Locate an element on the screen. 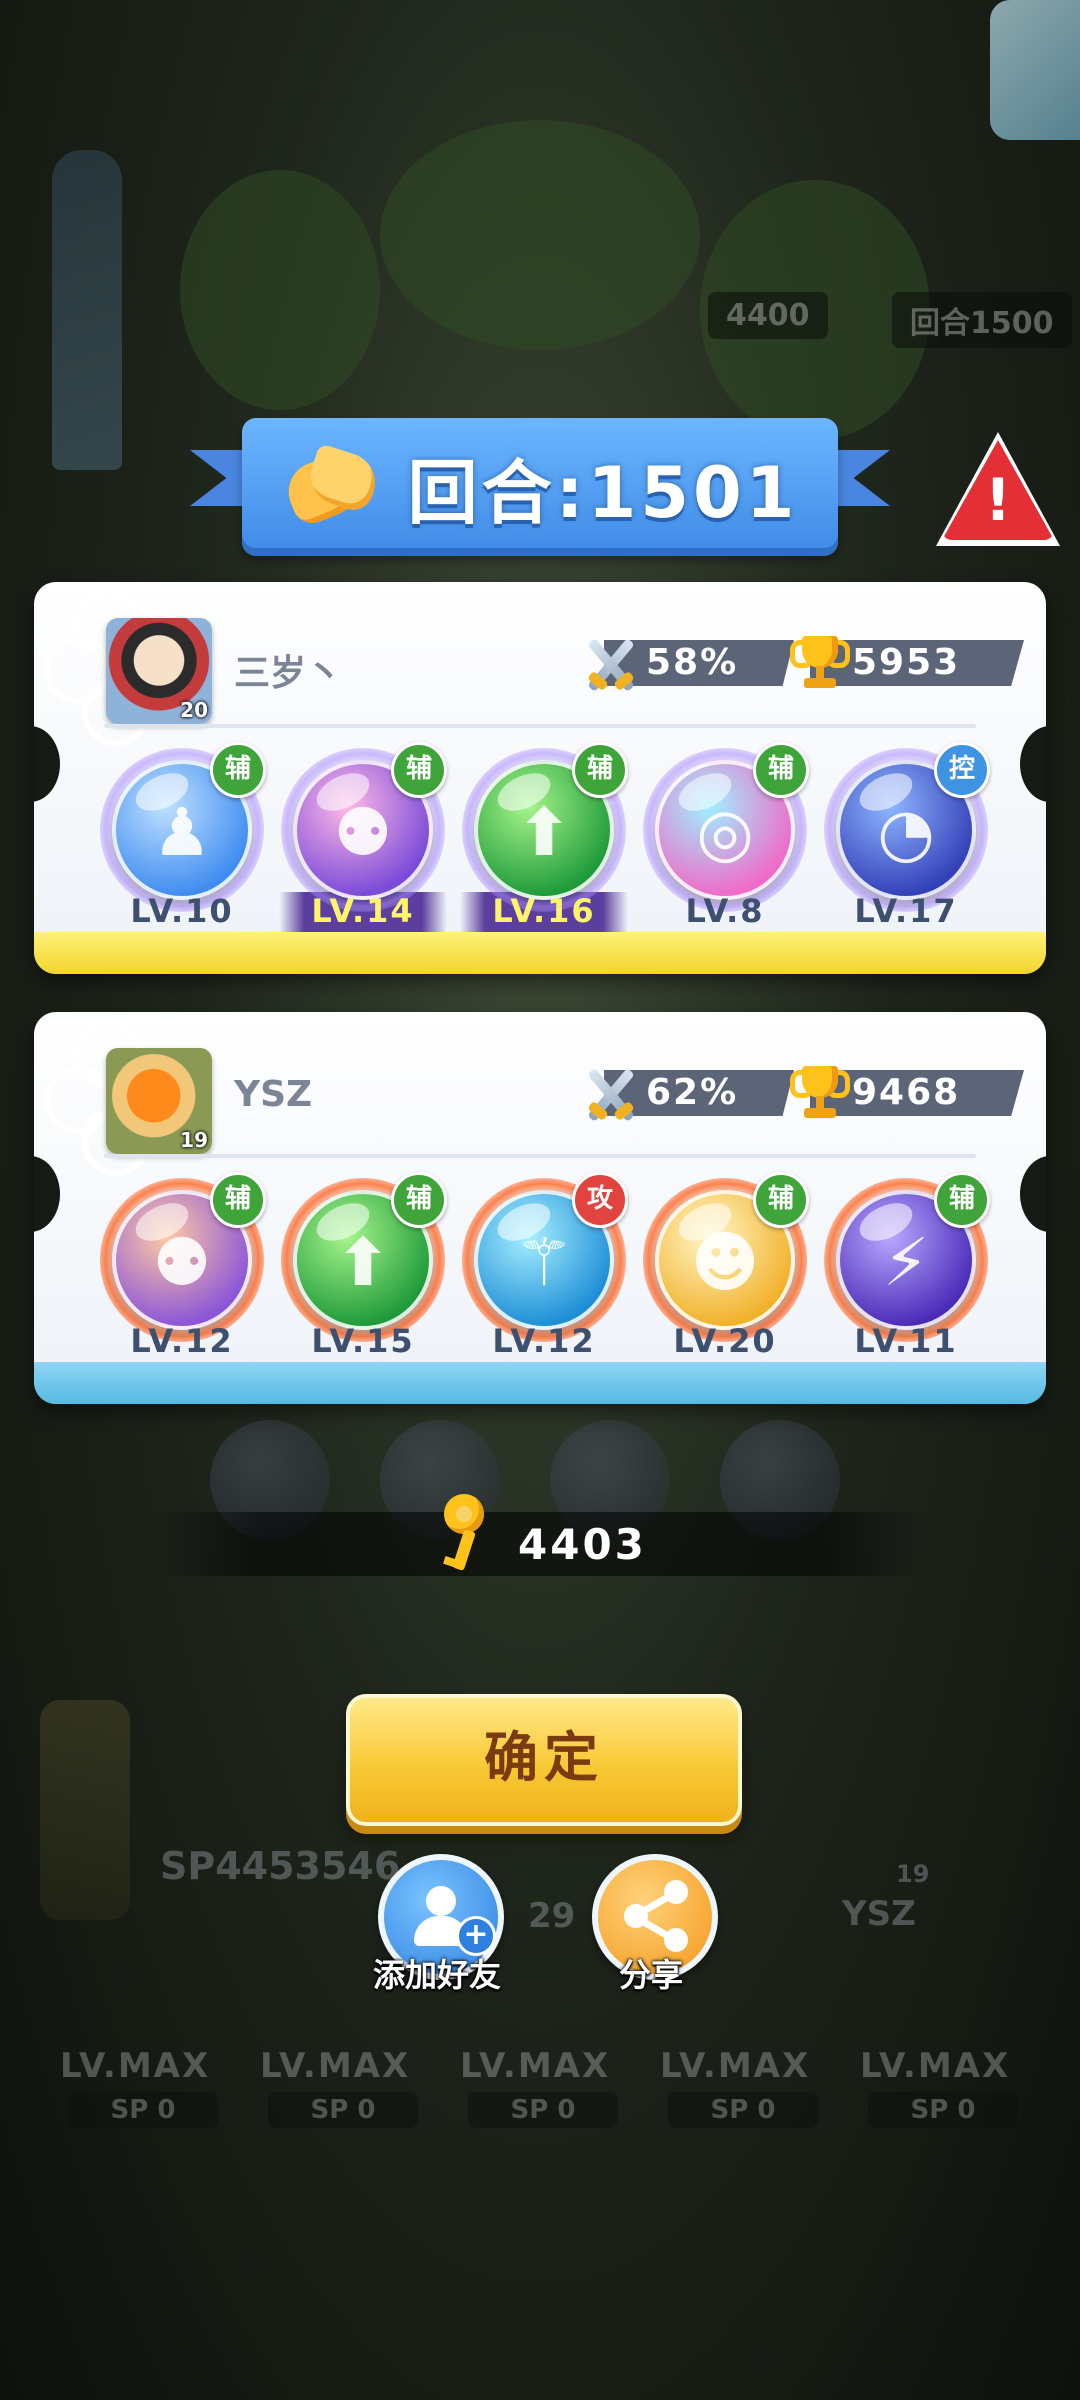  skill-list: ♟ 辅 LV.10 ⚉ 辅 LV.14 ⬆ 辅 LV.16 ◎ 辅 LV.8 ◔ 控 LV.17 is located at coordinates (554, 839).